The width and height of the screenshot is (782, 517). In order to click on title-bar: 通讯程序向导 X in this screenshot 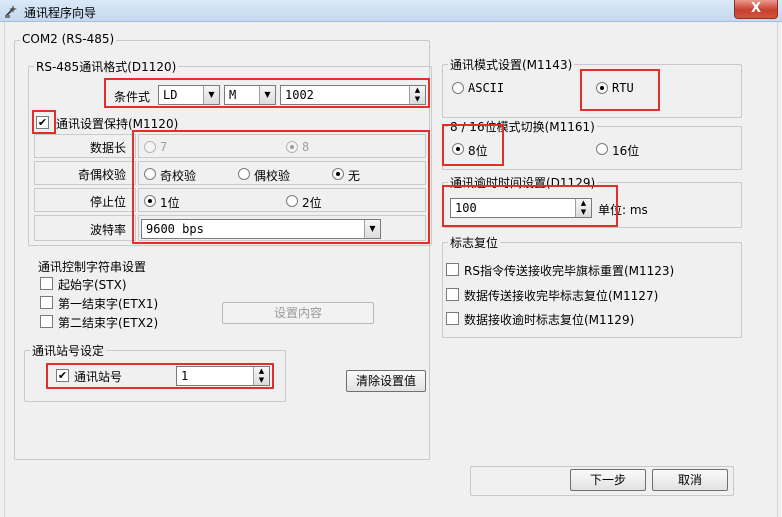, I will do `click(391, 11)`.